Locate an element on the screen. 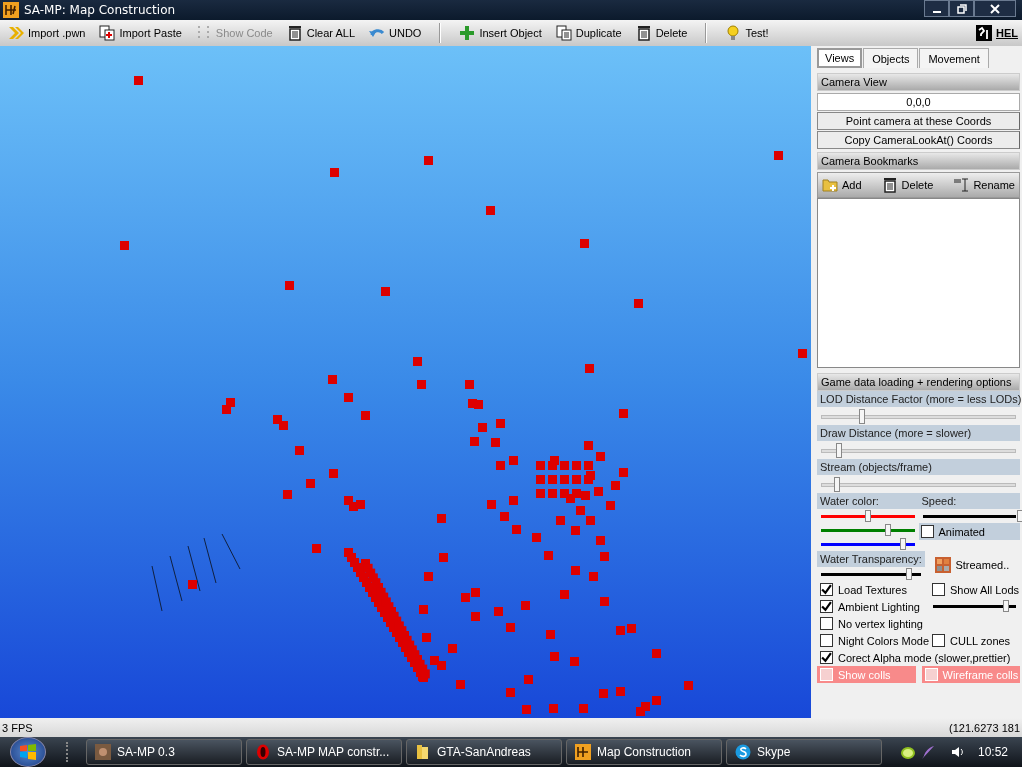  cursor-coordinates: (121.6273 181 is located at coordinates (984, 727).